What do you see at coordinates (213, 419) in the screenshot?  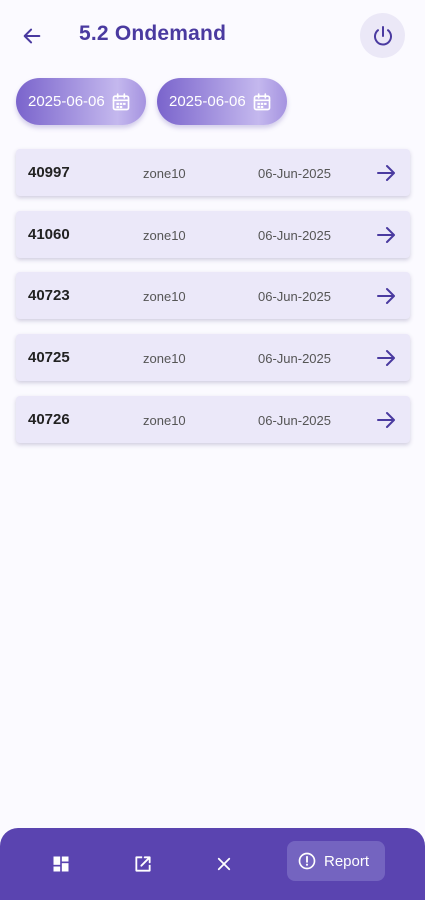 I see `list-item: 40726 zone10 06-Jun-2025` at bounding box center [213, 419].